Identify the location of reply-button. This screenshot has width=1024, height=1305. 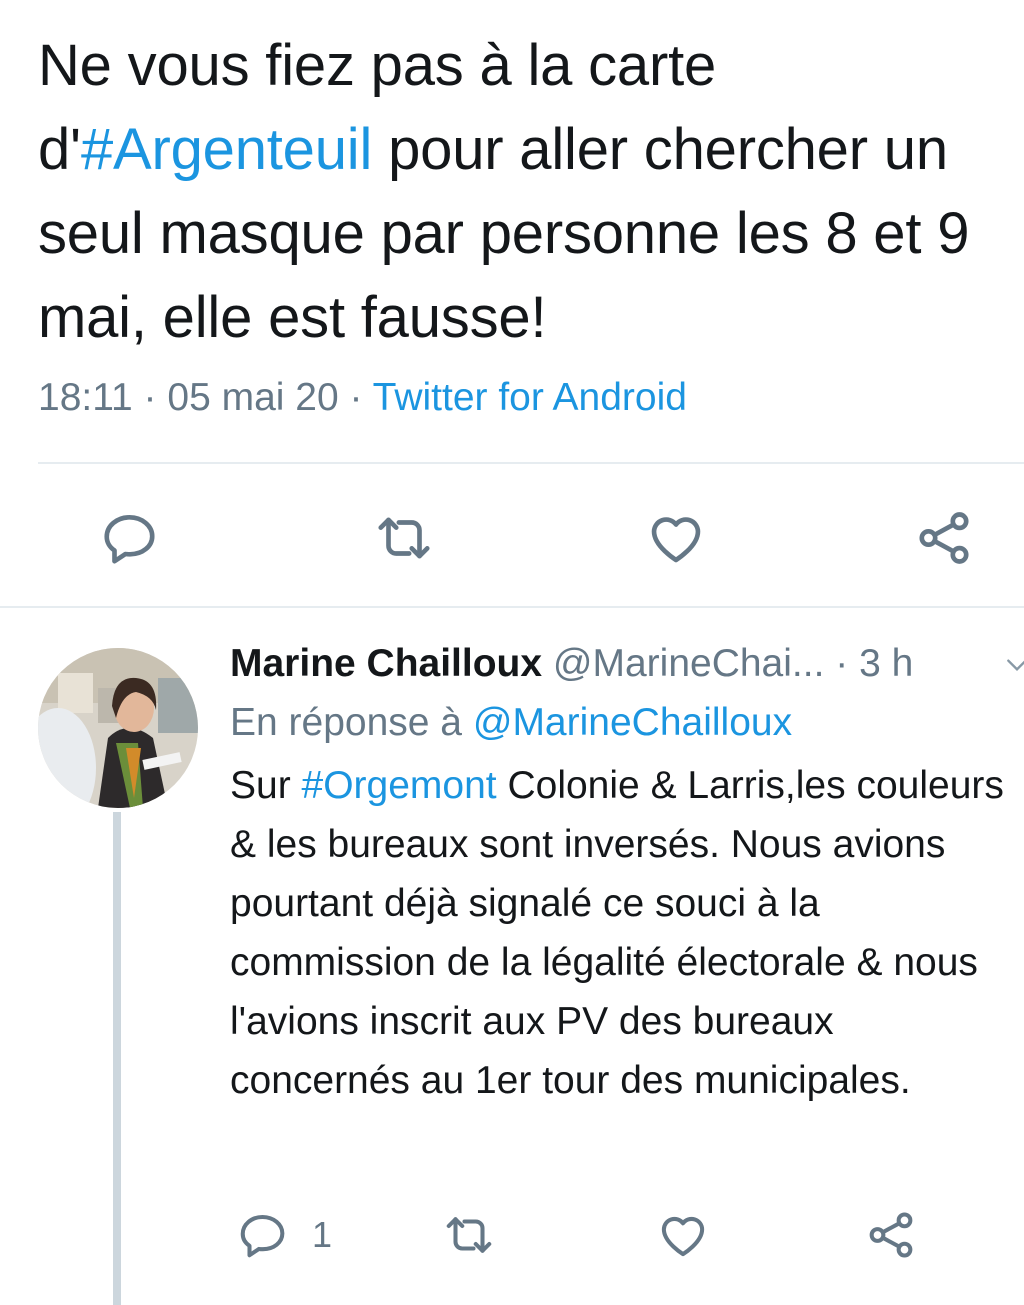
(130, 538).